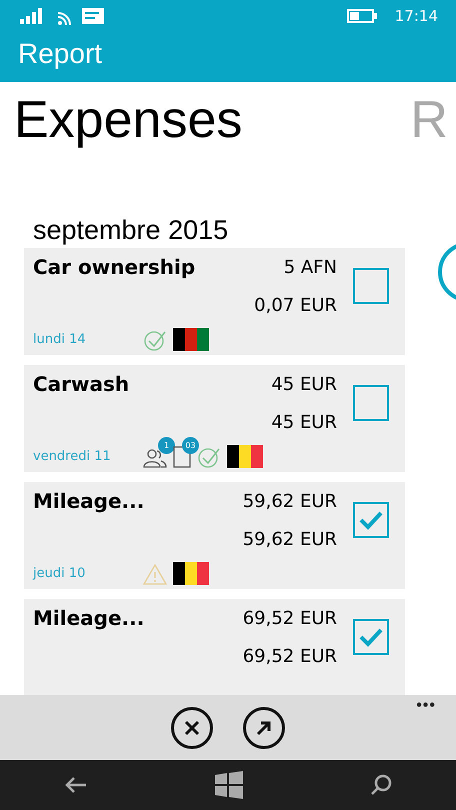 The height and width of the screenshot is (810, 456). What do you see at coordinates (131, 230) in the screenshot?
I see `group-header: septembre 2015` at bounding box center [131, 230].